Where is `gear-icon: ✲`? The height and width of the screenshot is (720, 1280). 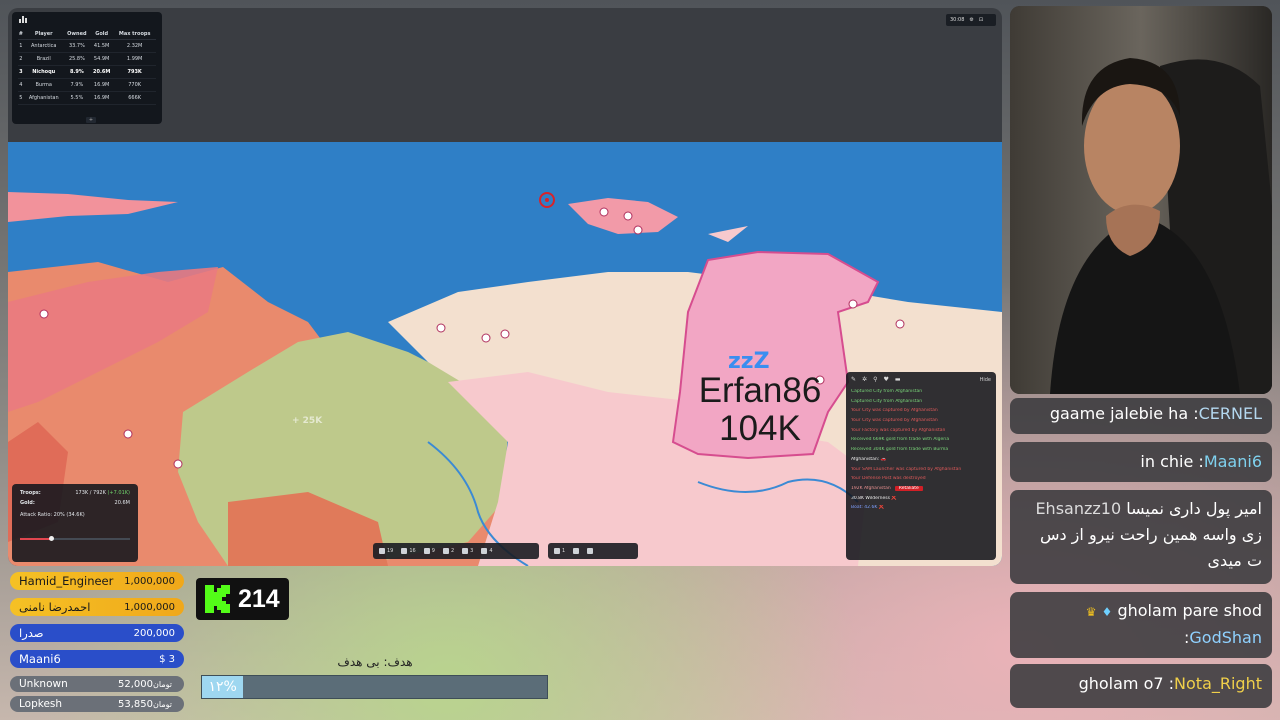
gear-icon: ✲ is located at coordinates (864, 379).